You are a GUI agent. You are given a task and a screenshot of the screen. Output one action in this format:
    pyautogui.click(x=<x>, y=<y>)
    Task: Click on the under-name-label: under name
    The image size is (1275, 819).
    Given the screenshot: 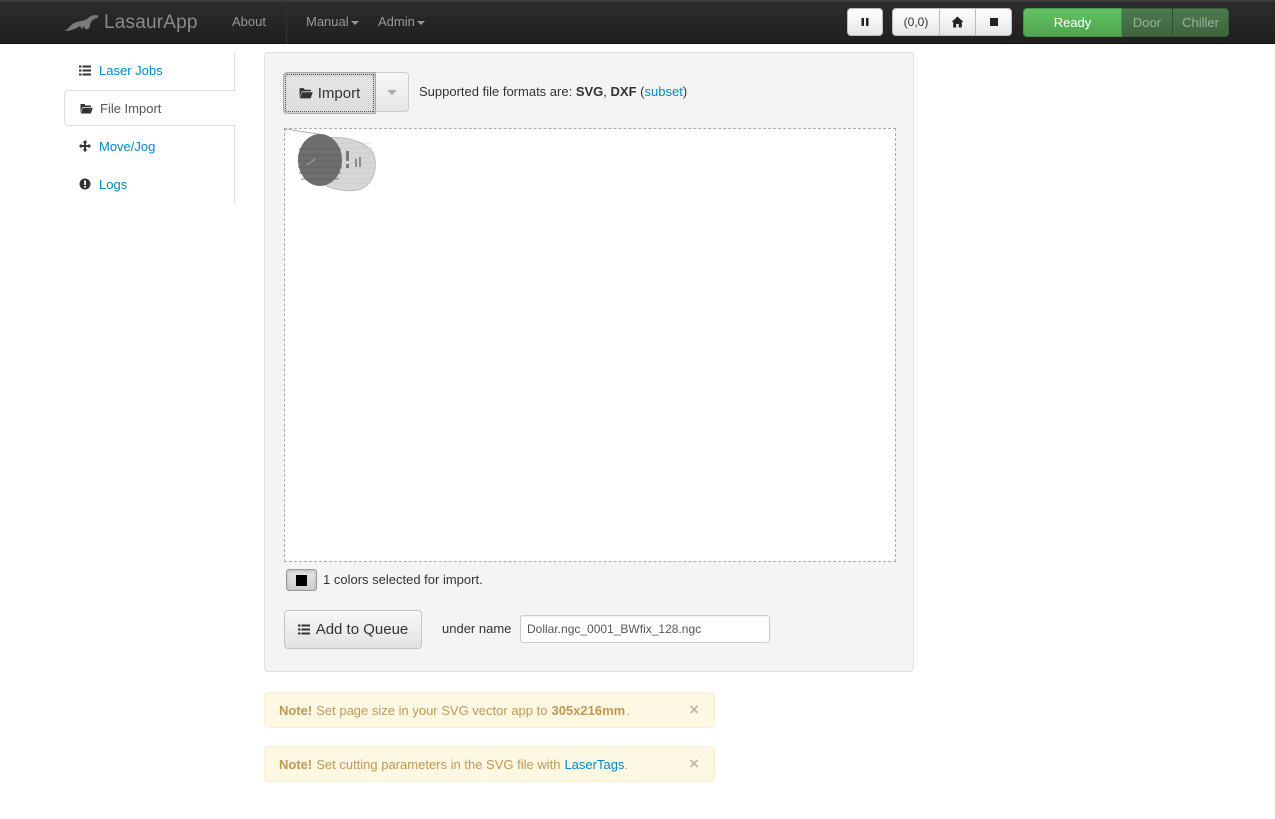 What is the action you would take?
    pyautogui.click(x=477, y=628)
    